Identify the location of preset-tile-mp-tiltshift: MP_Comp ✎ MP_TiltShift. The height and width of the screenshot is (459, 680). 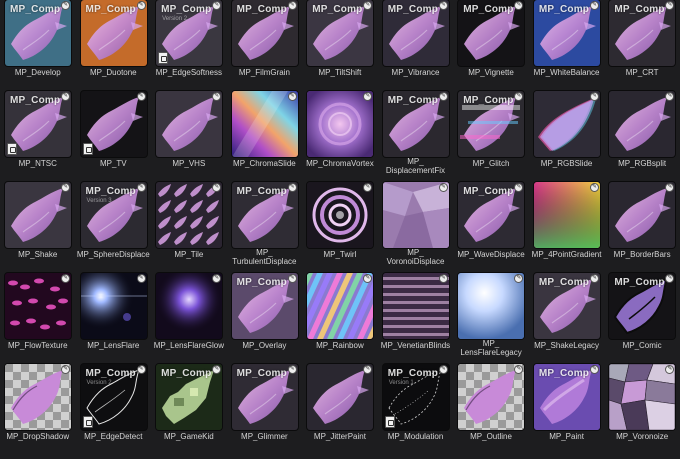
(340, 45).